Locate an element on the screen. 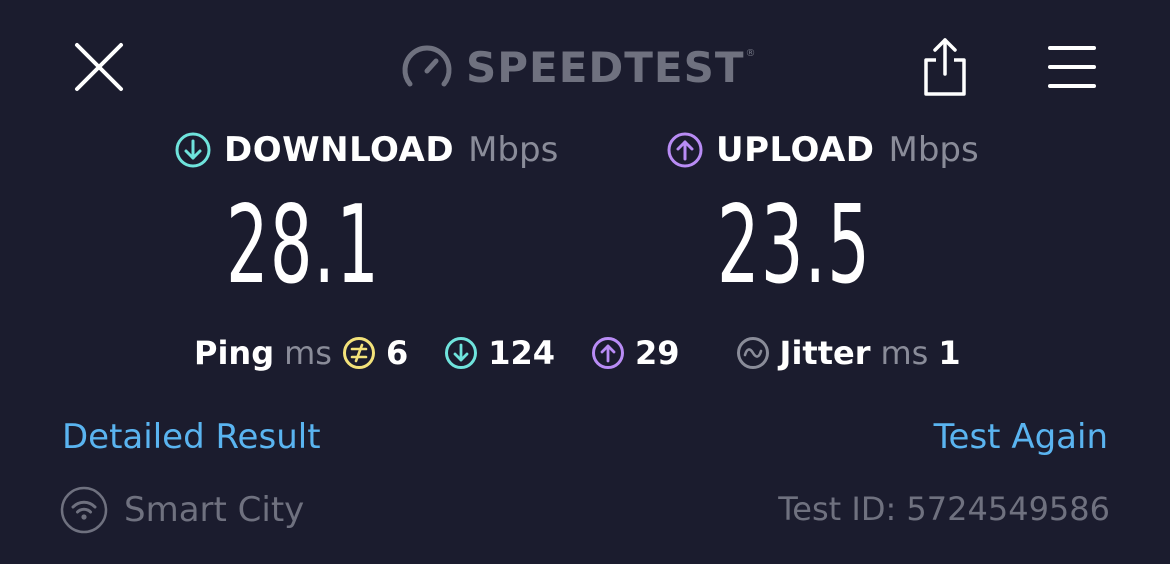  ping-download-icon is located at coordinates (461, 353).